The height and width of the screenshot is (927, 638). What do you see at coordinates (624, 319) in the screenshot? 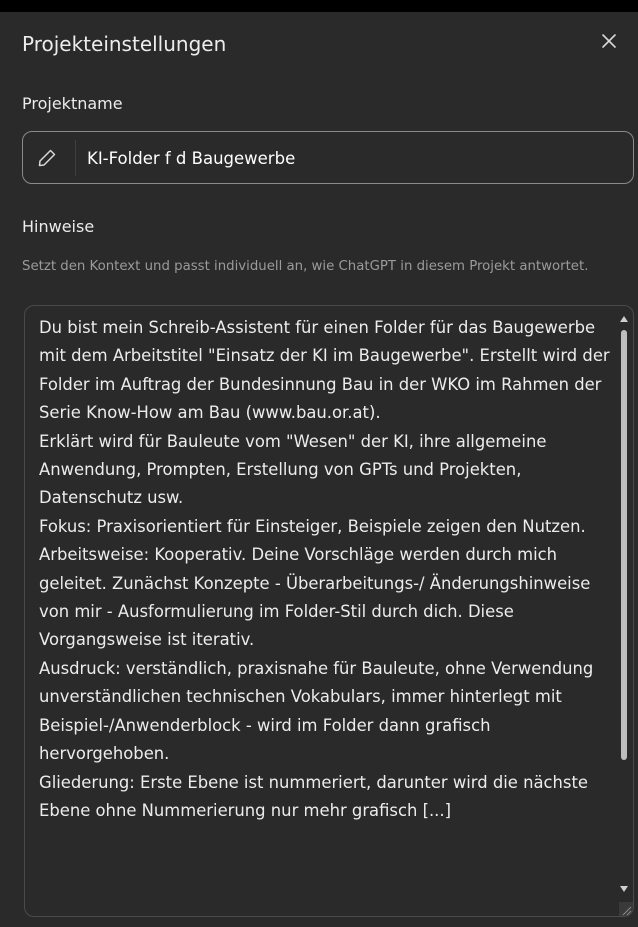
I see `scroll-up-arrow-icon` at bounding box center [624, 319].